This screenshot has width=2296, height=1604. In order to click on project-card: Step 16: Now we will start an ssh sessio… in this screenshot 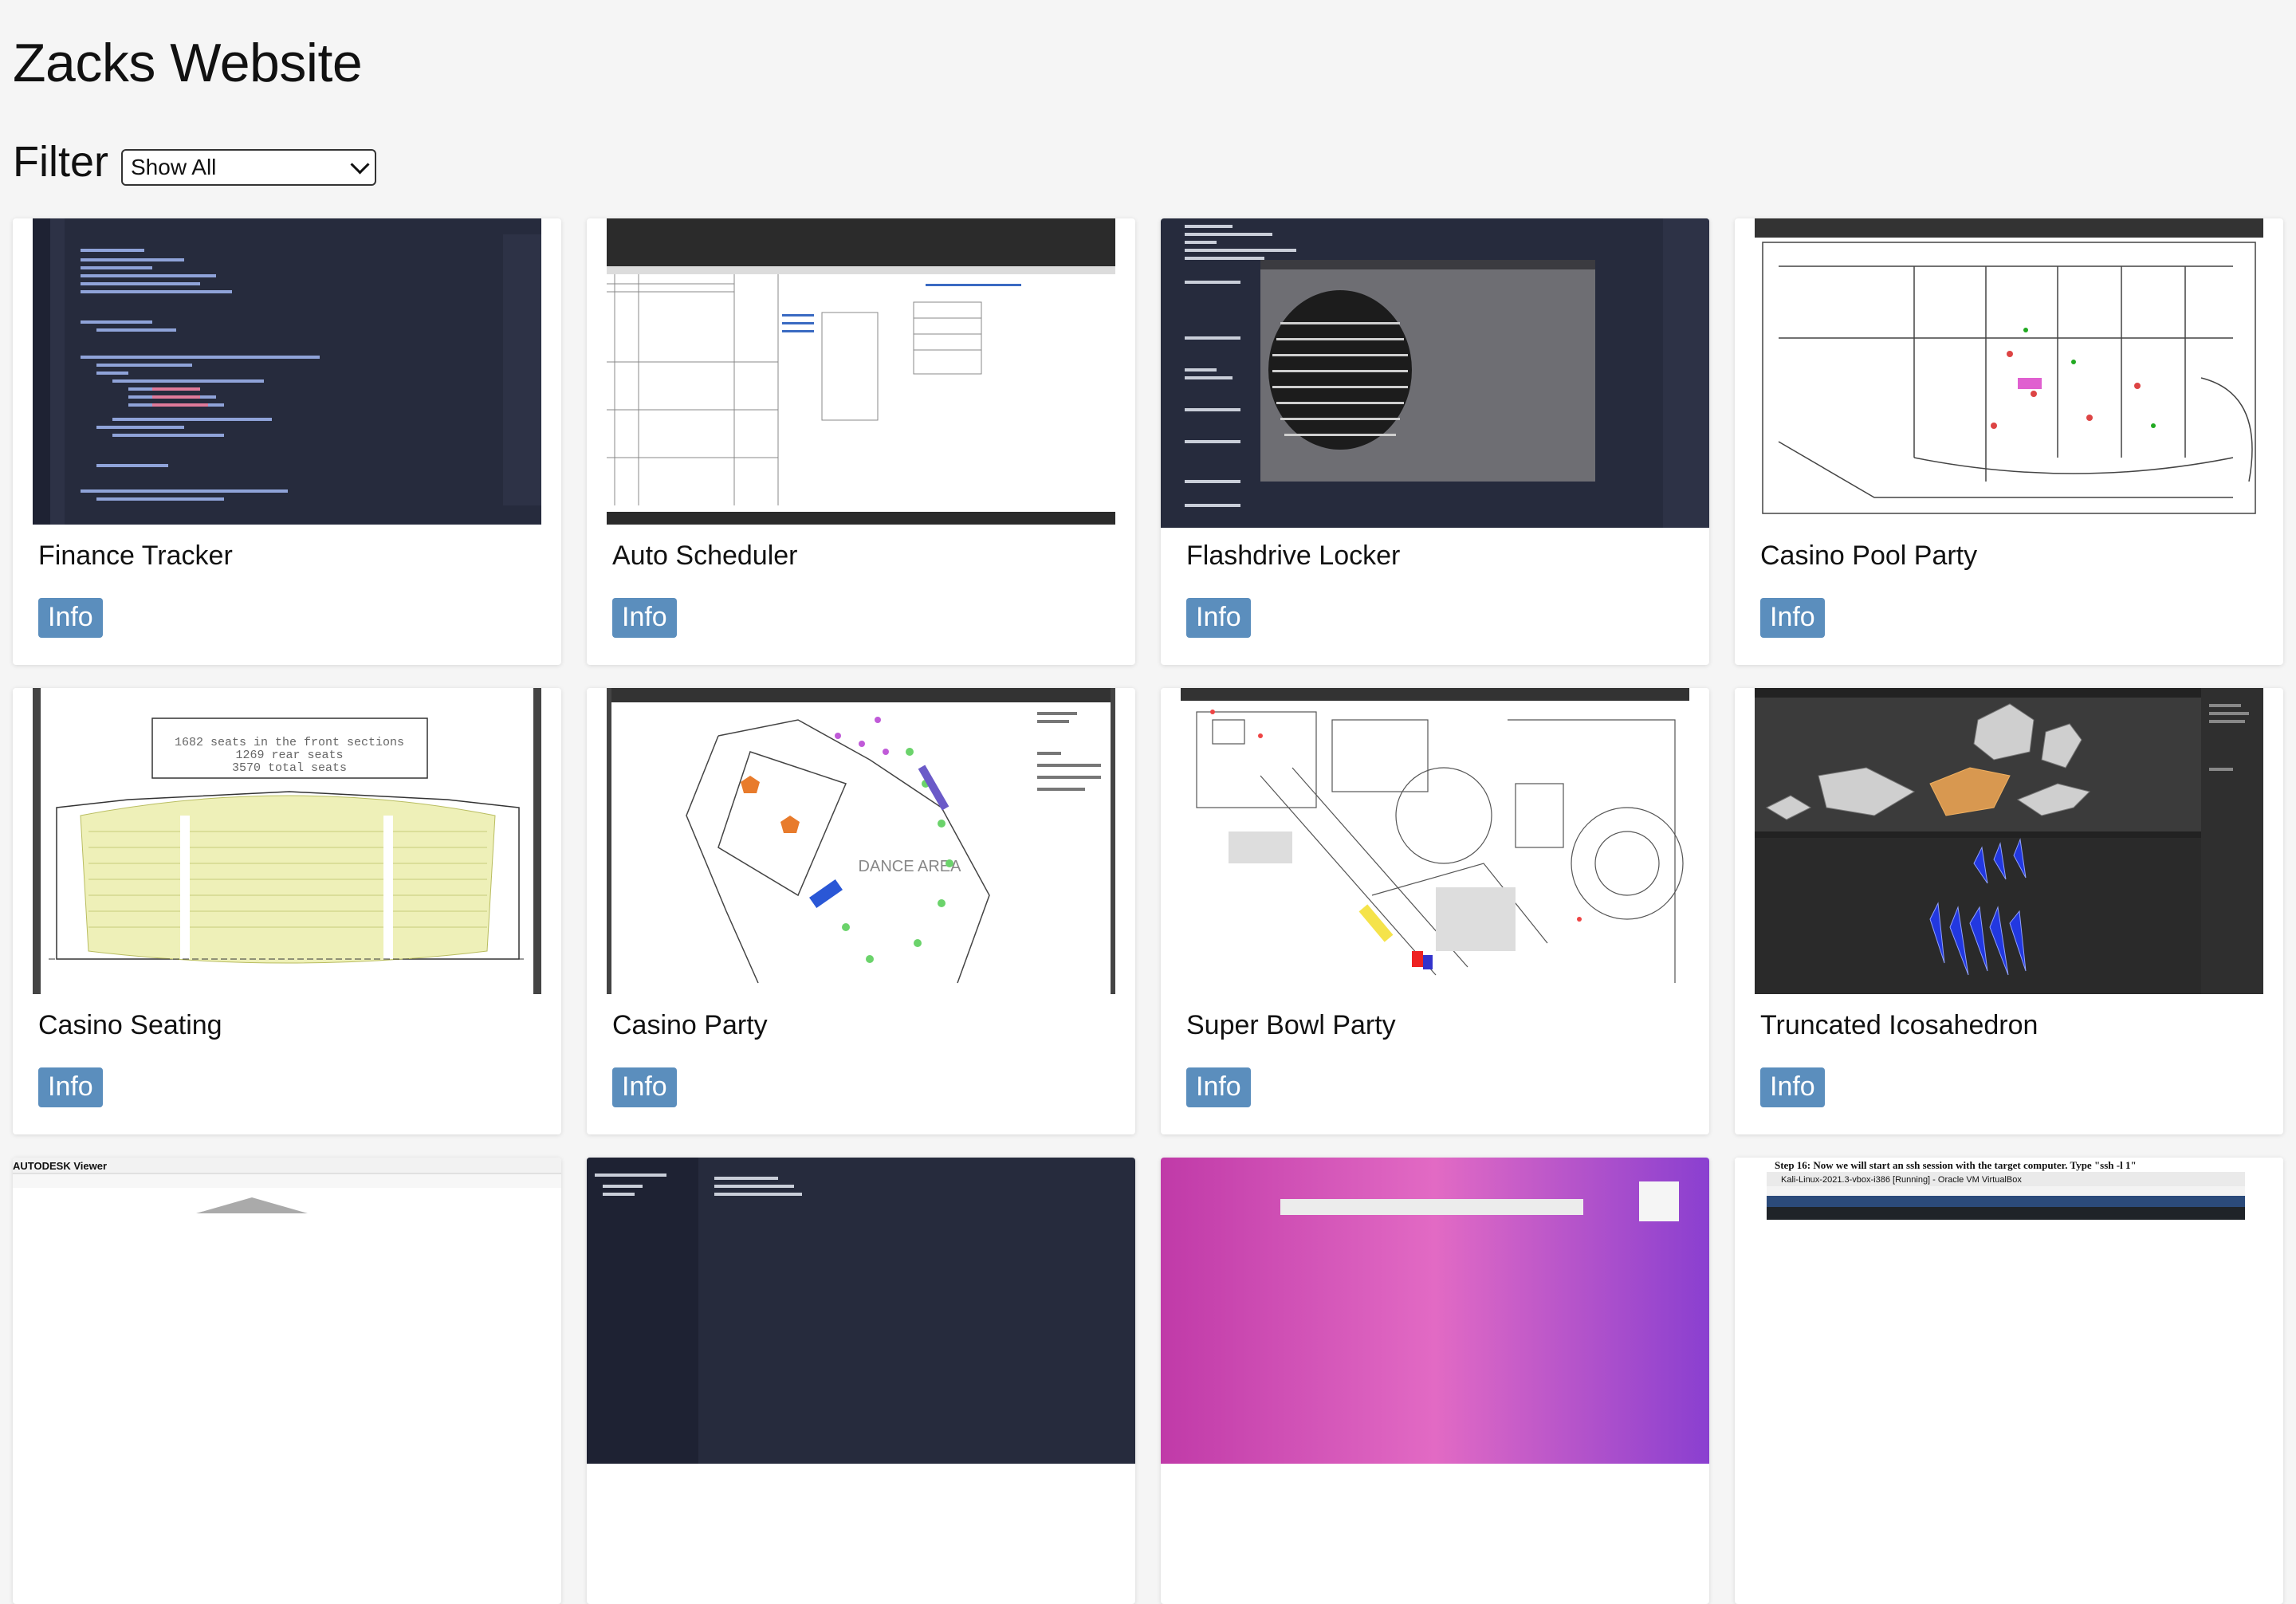, I will do `click(2009, 1381)`.